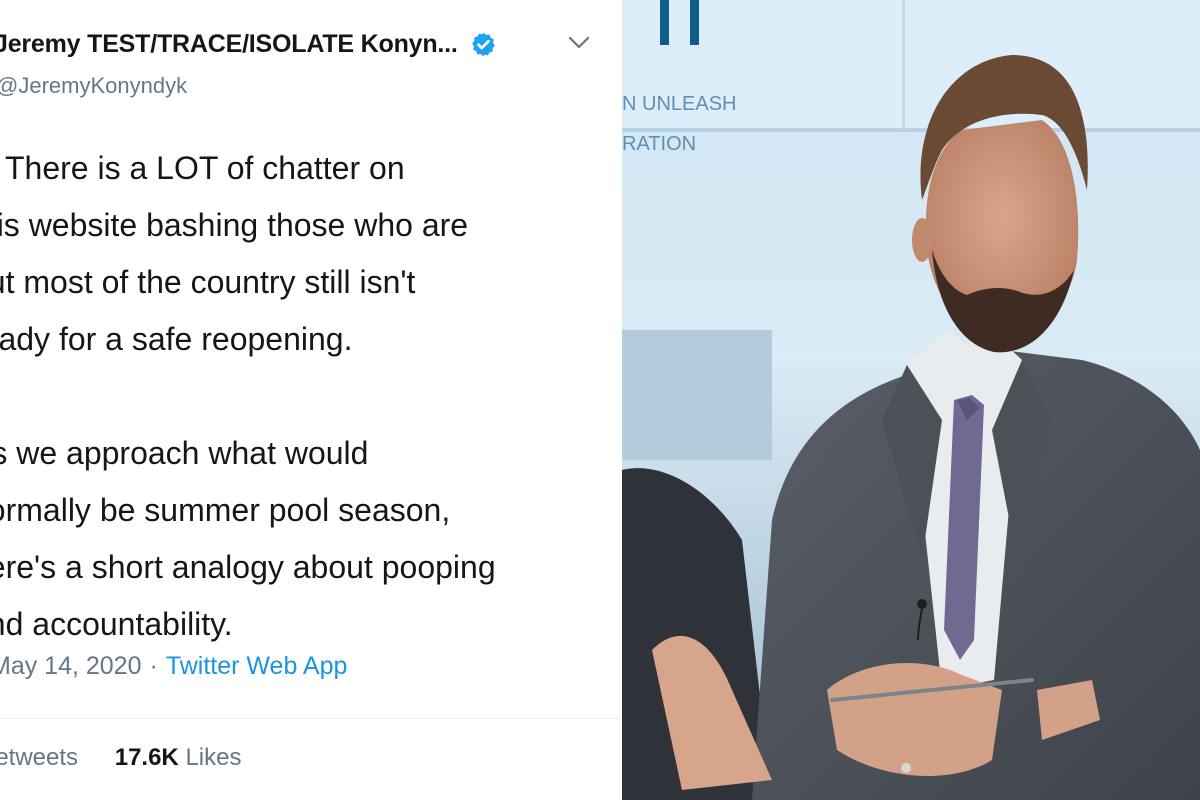 The height and width of the screenshot is (800, 1200). I want to click on tweet-text-line: normally be summer pool season,, so click(225, 510).